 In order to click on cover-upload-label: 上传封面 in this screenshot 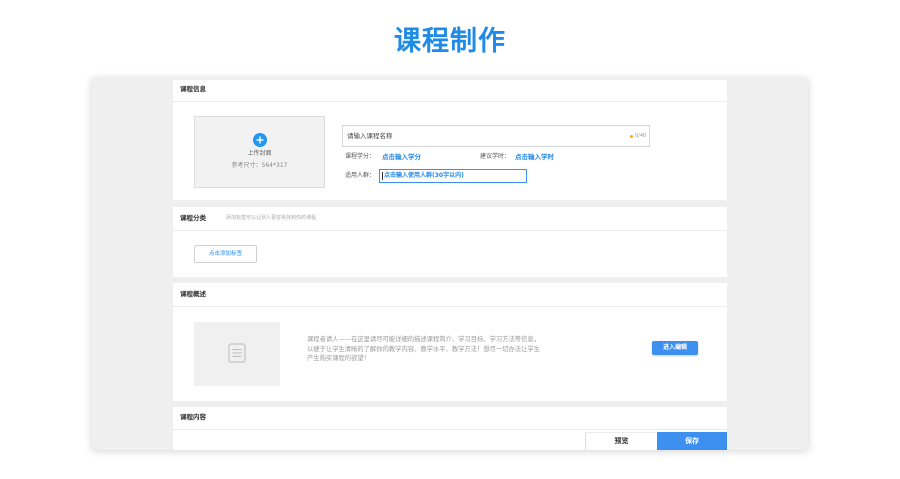, I will do `click(259, 153)`.